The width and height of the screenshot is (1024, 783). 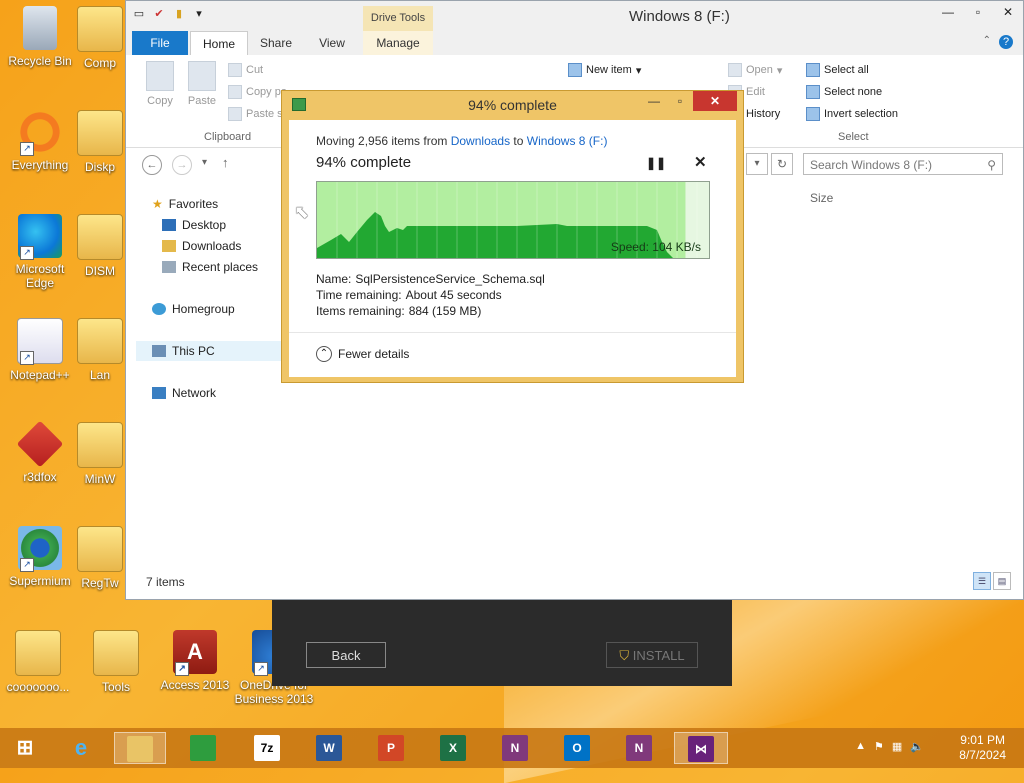 I want to click on desktop-icon-supermium: ↗ Supermium, so click(x=40, y=554).